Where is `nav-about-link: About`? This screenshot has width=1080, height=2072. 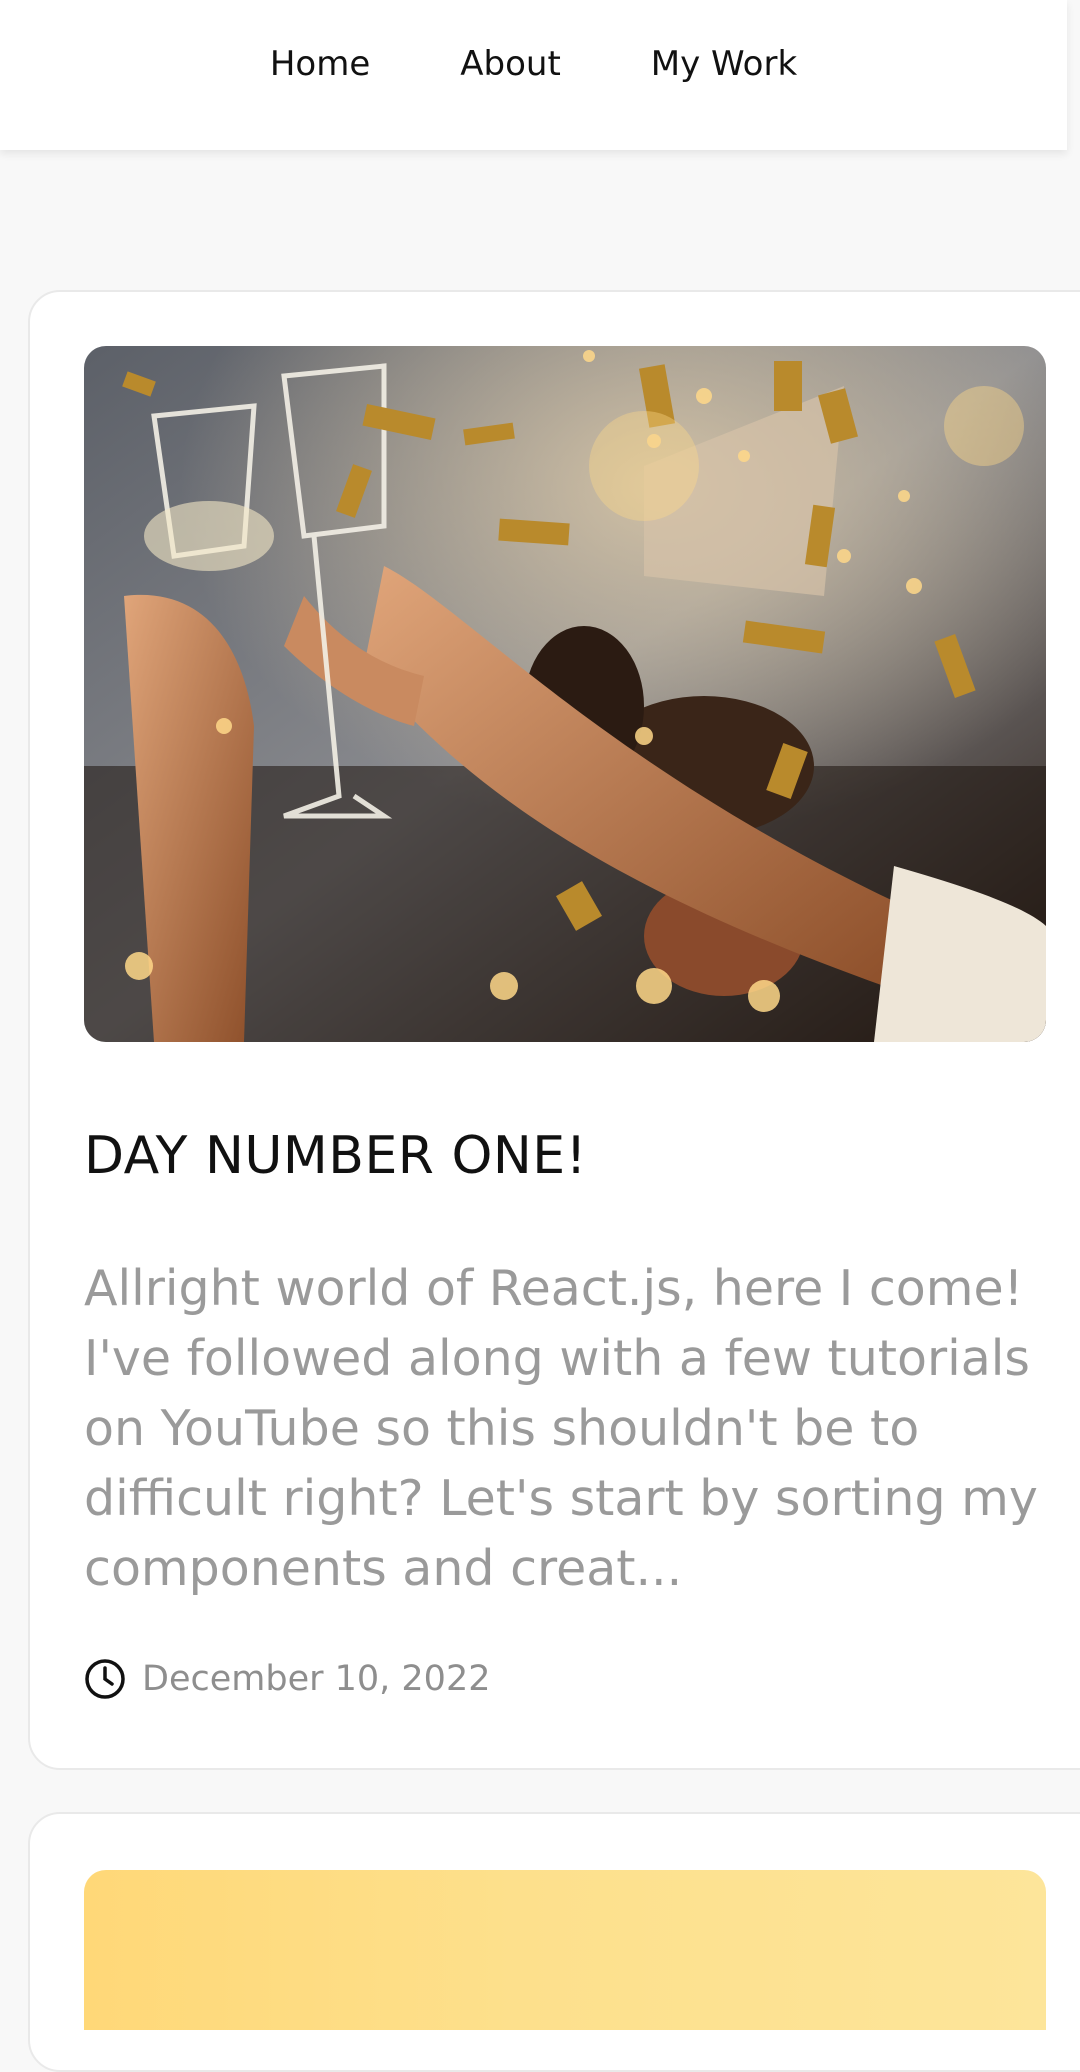
nav-about-link: About is located at coordinates (510, 64).